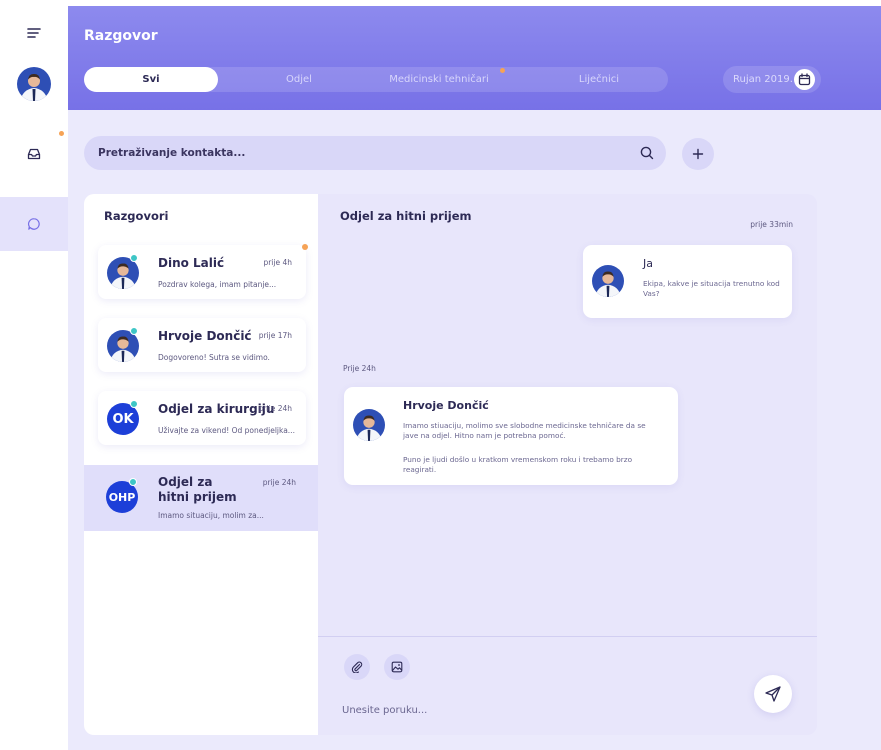  I want to click on chat-nav-button, so click(34, 224).